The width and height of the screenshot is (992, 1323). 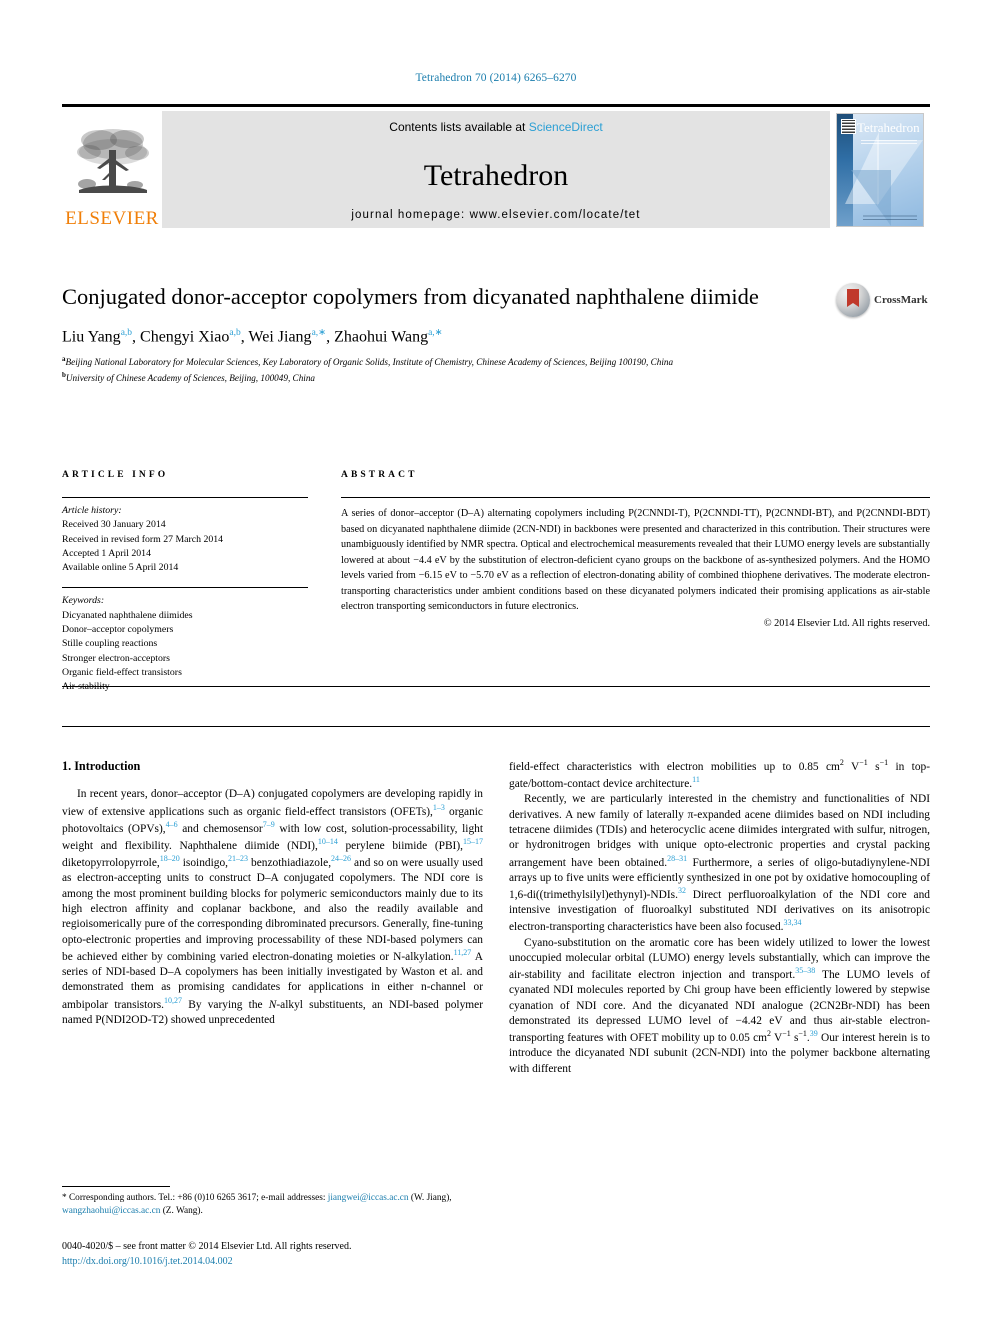 What do you see at coordinates (459, 127) in the screenshot?
I see `contents-prefix: Contents lists available at` at bounding box center [459, 127].